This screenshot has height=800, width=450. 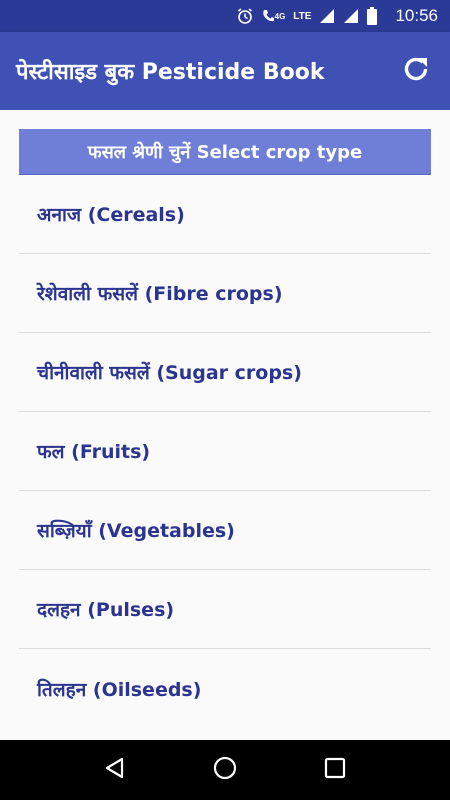 What do you see at coordinates (111, 215) in the screenshot?
I see `crop-item-label: अनाज (Cereals)` at bounding box center [111, 215].